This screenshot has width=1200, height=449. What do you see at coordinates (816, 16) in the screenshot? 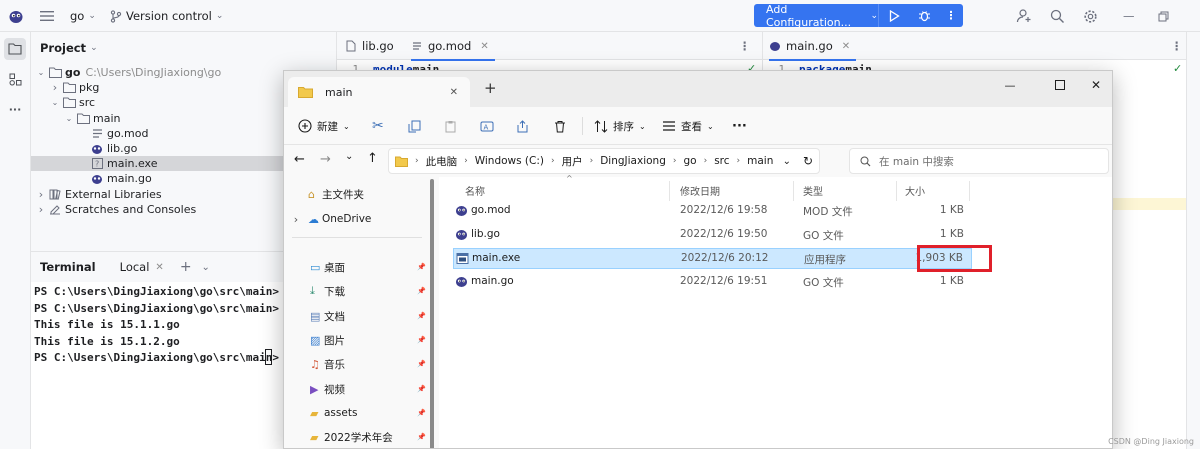
I see `add-configuration-button: Add Configuration... ⌄` at bounding box center [816, 16].